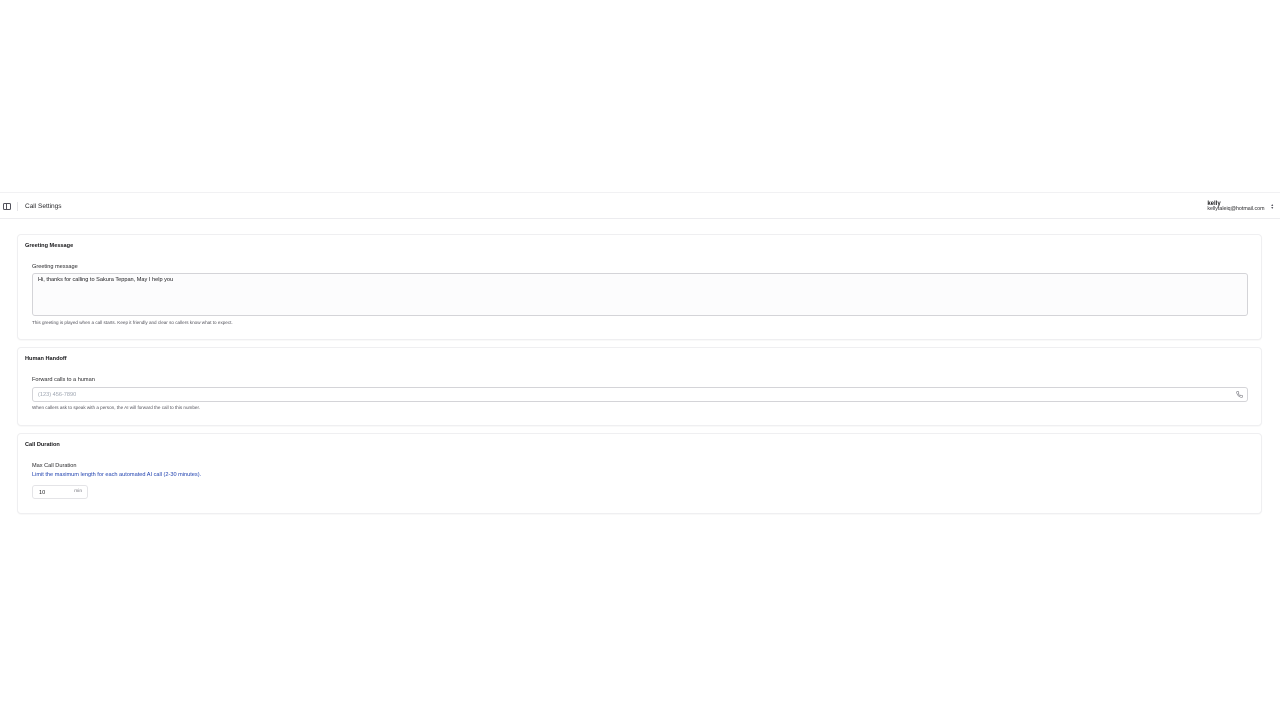 The height and width of the screenshot is (720, 1280). I want to click on page-title: Call Settings, so click(43, 206).